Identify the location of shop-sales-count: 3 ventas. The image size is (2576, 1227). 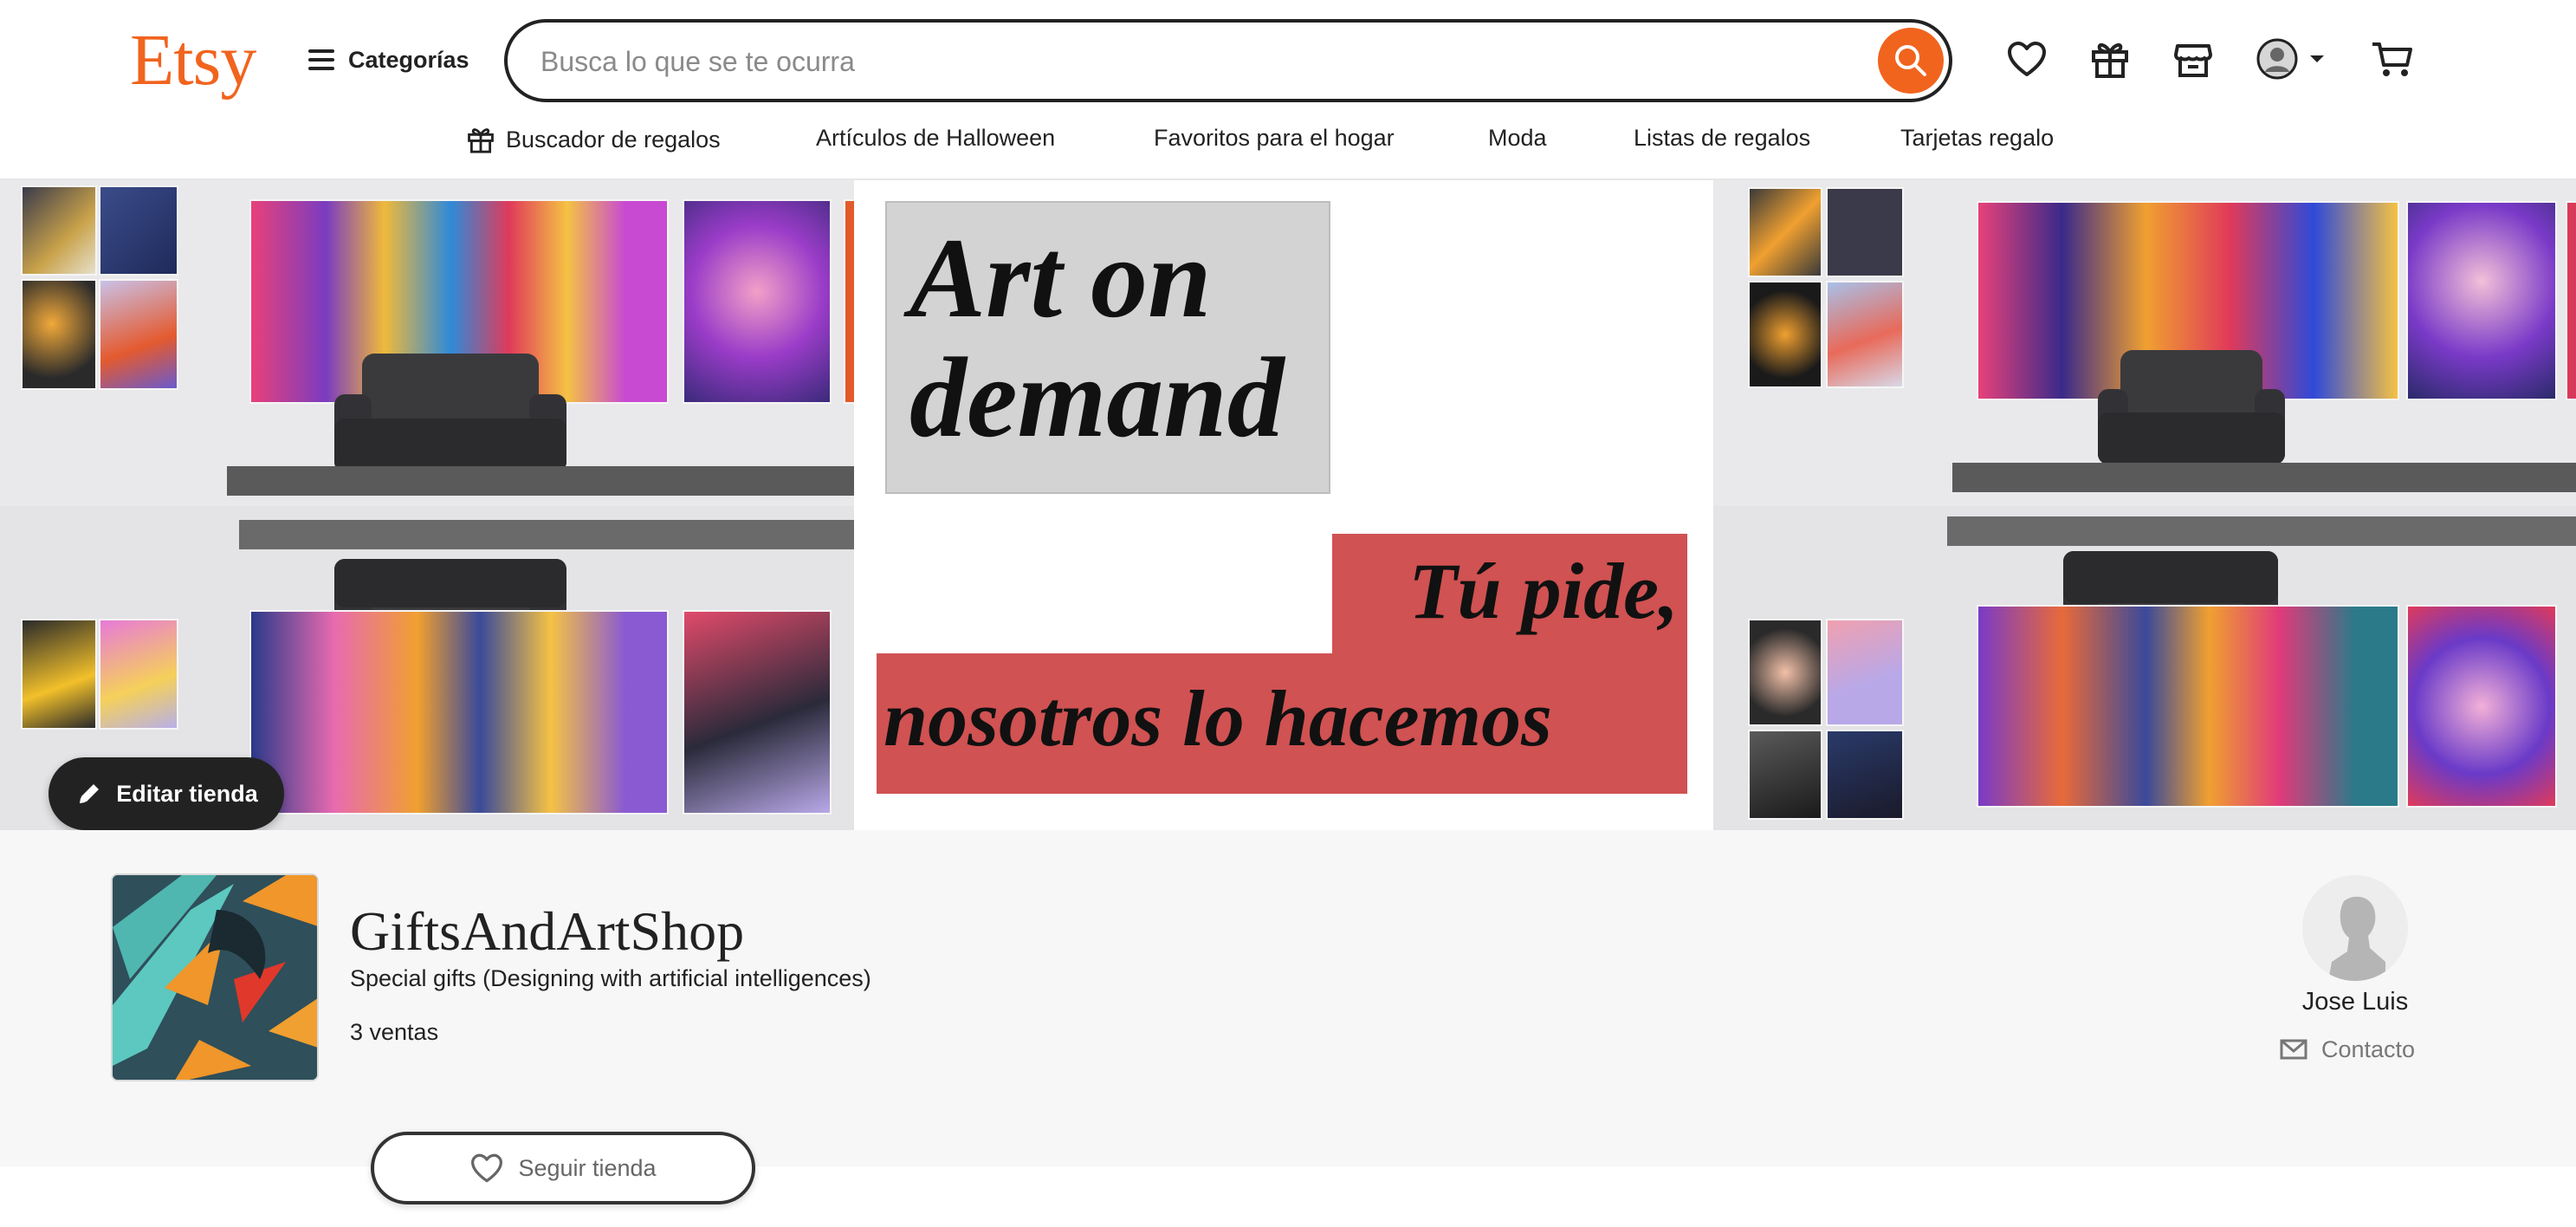
(394, 1032).